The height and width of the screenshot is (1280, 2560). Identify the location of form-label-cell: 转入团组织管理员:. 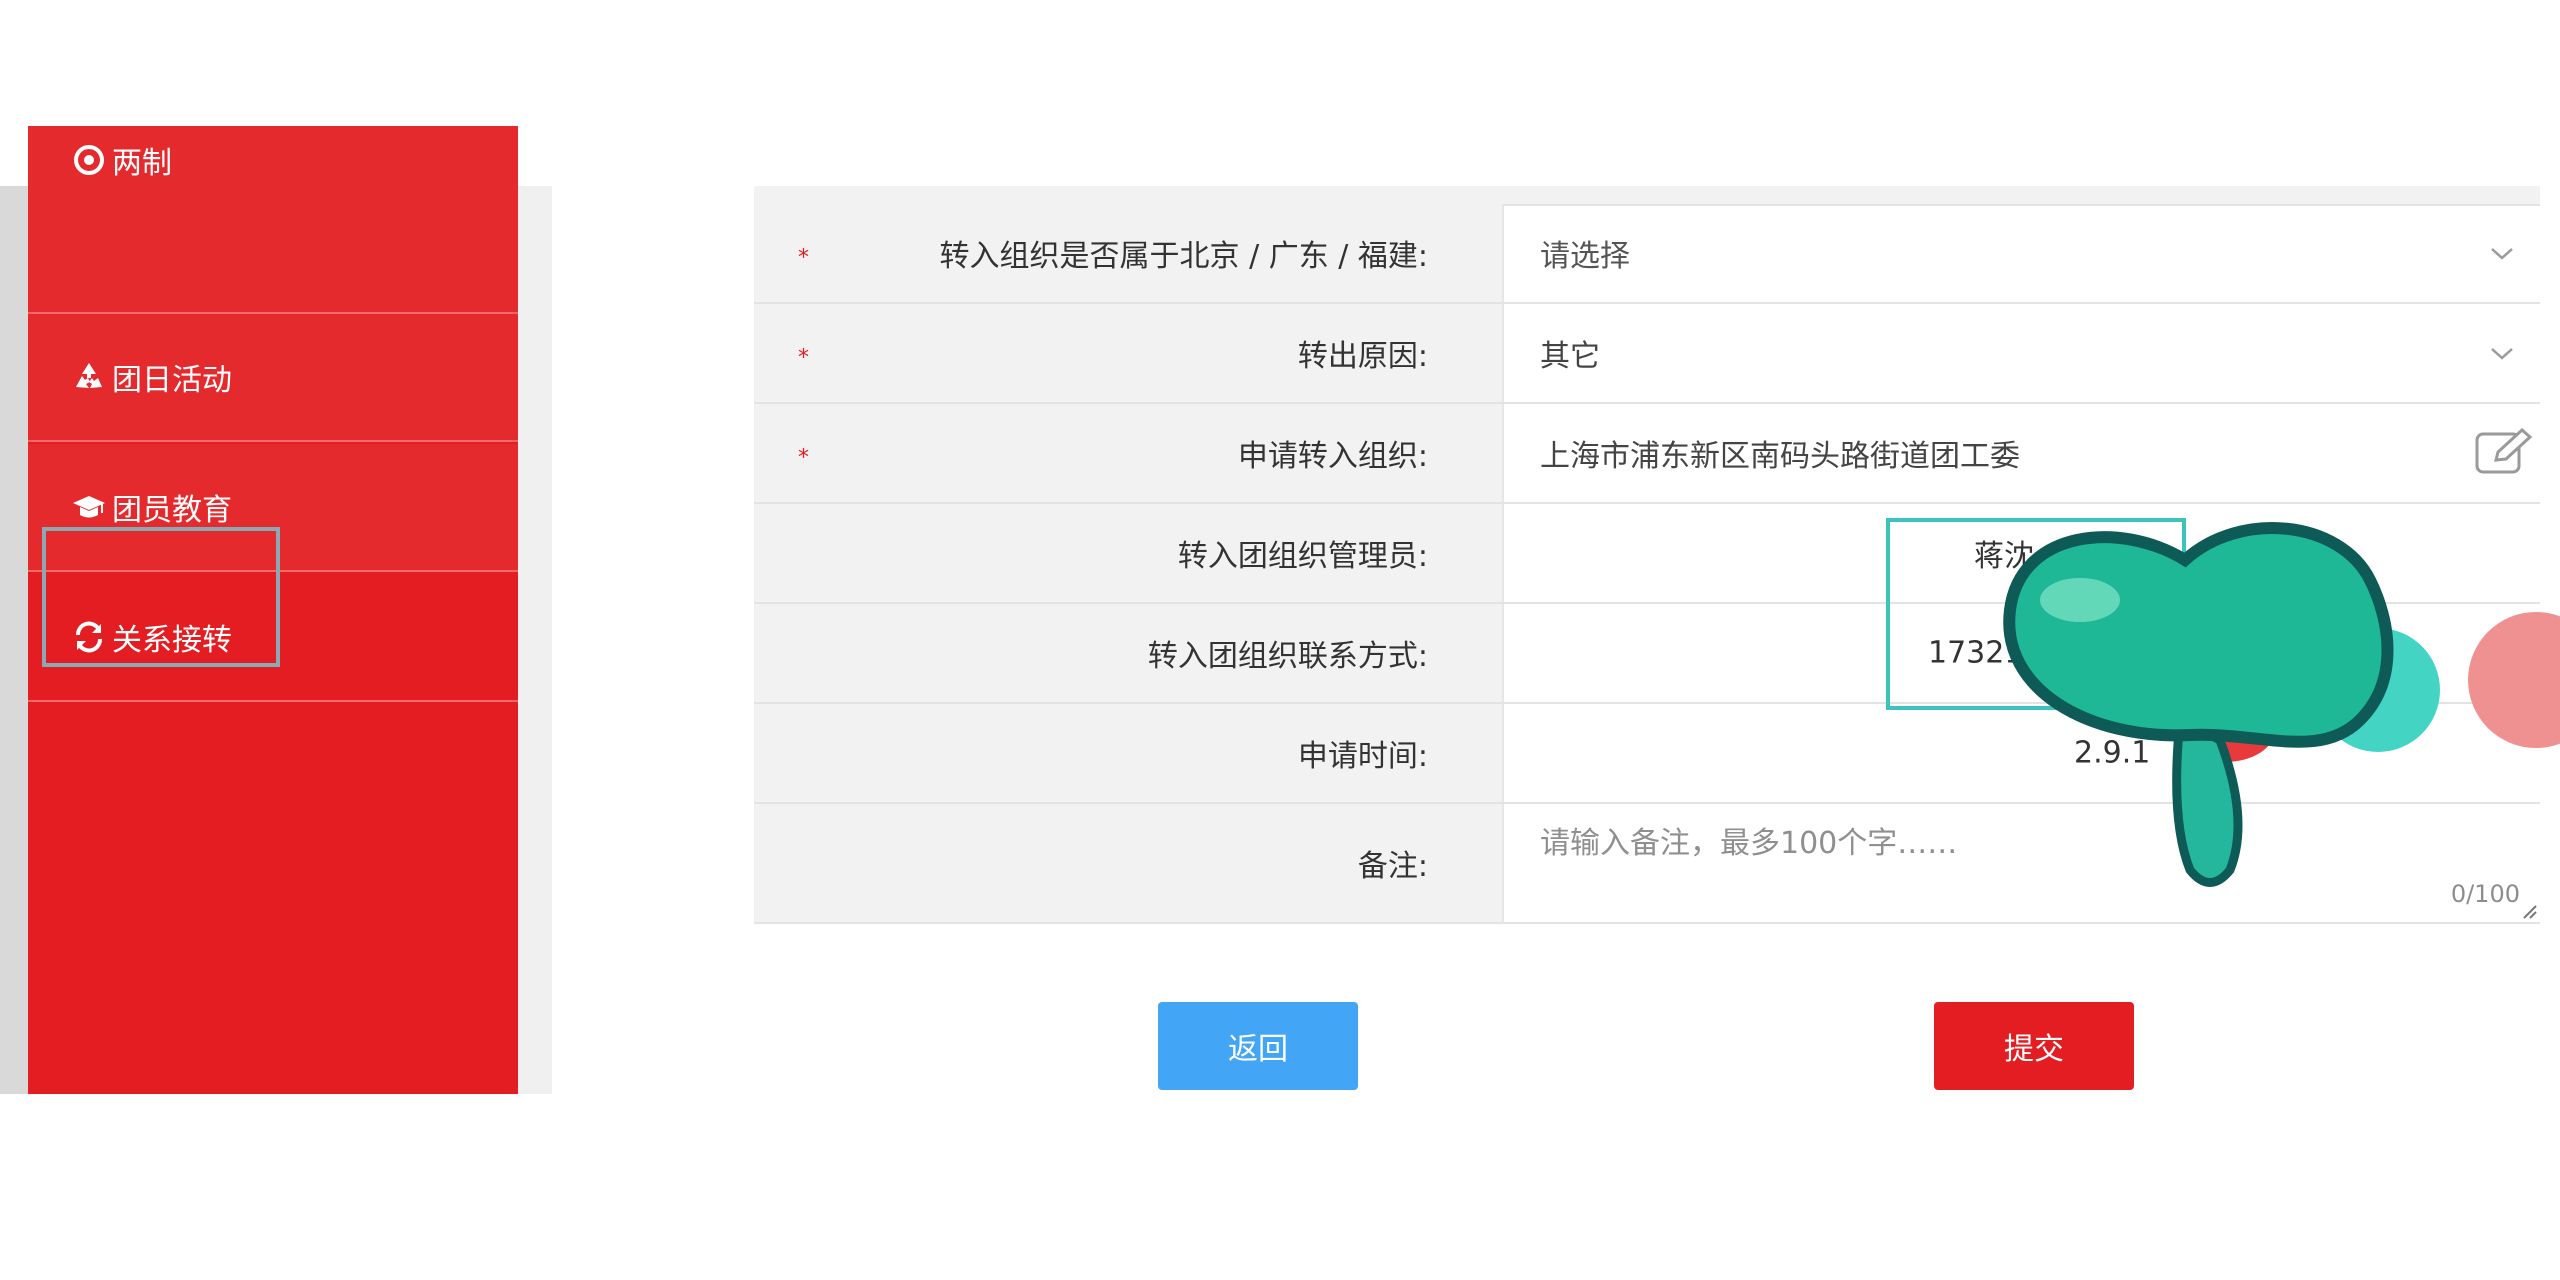
(1129, 553).